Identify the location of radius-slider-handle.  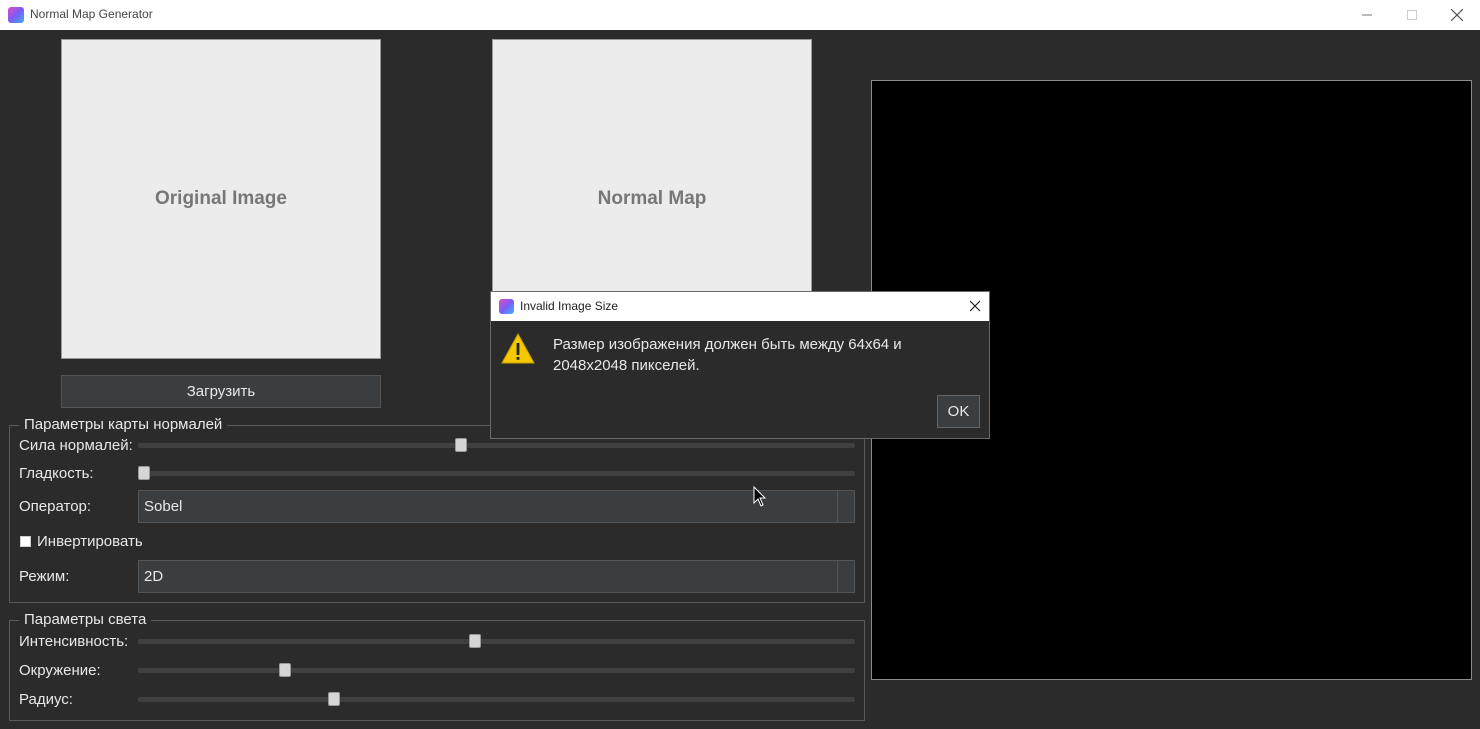
(334, 699).